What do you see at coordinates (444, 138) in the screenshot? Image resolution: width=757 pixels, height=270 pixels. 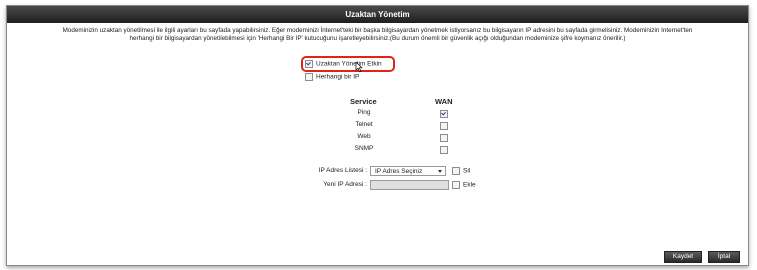 I see `wan-web-checkbox` at bounding box center [444, 138].